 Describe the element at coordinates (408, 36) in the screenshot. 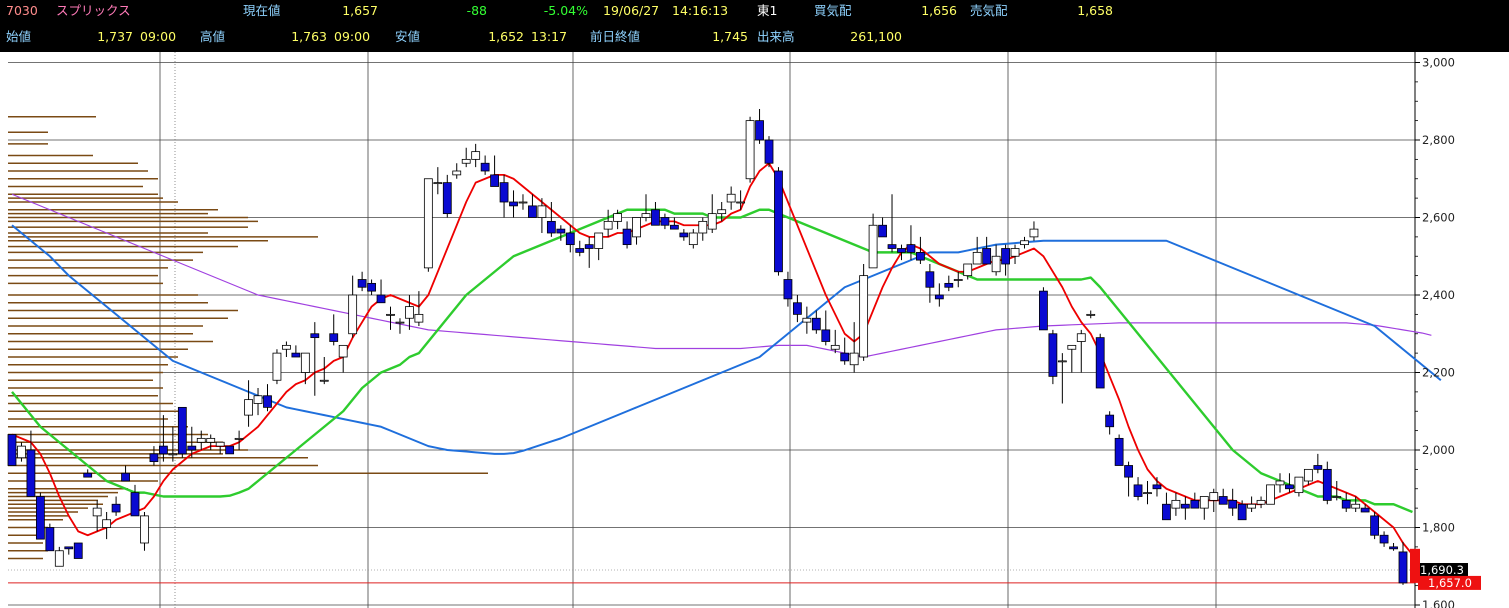

I see `low-label: 安値` at that location.